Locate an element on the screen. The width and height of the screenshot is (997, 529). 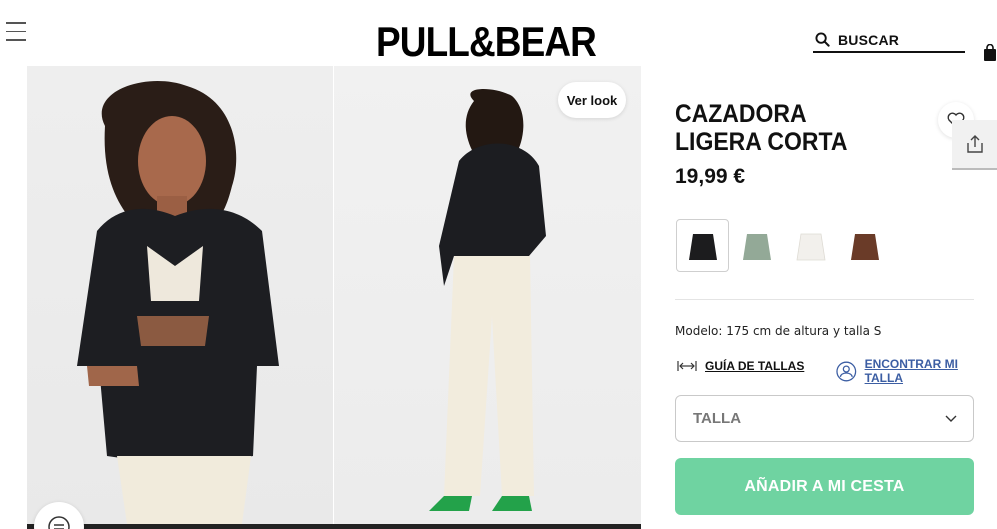
ver-look-button: Ver look is located at coordinates (592, 100).